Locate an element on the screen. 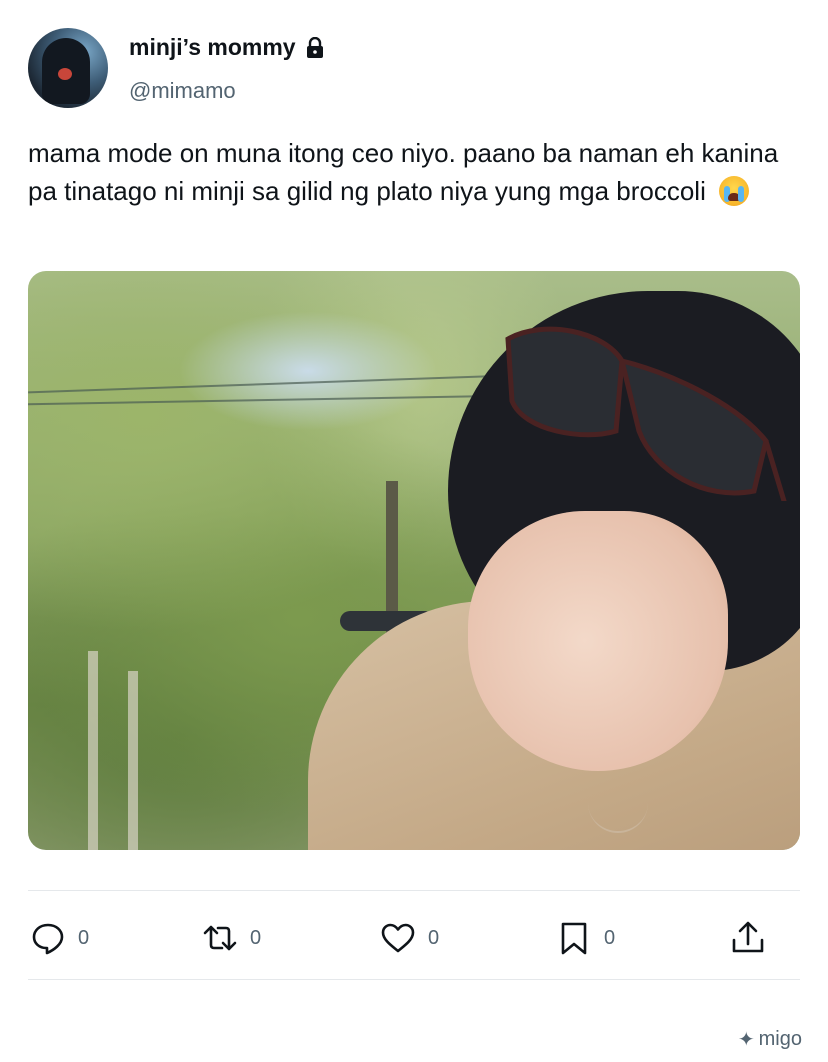 This screenshot has height=1062, width=828. bookmark-icon is located at coordinates (574, 938).